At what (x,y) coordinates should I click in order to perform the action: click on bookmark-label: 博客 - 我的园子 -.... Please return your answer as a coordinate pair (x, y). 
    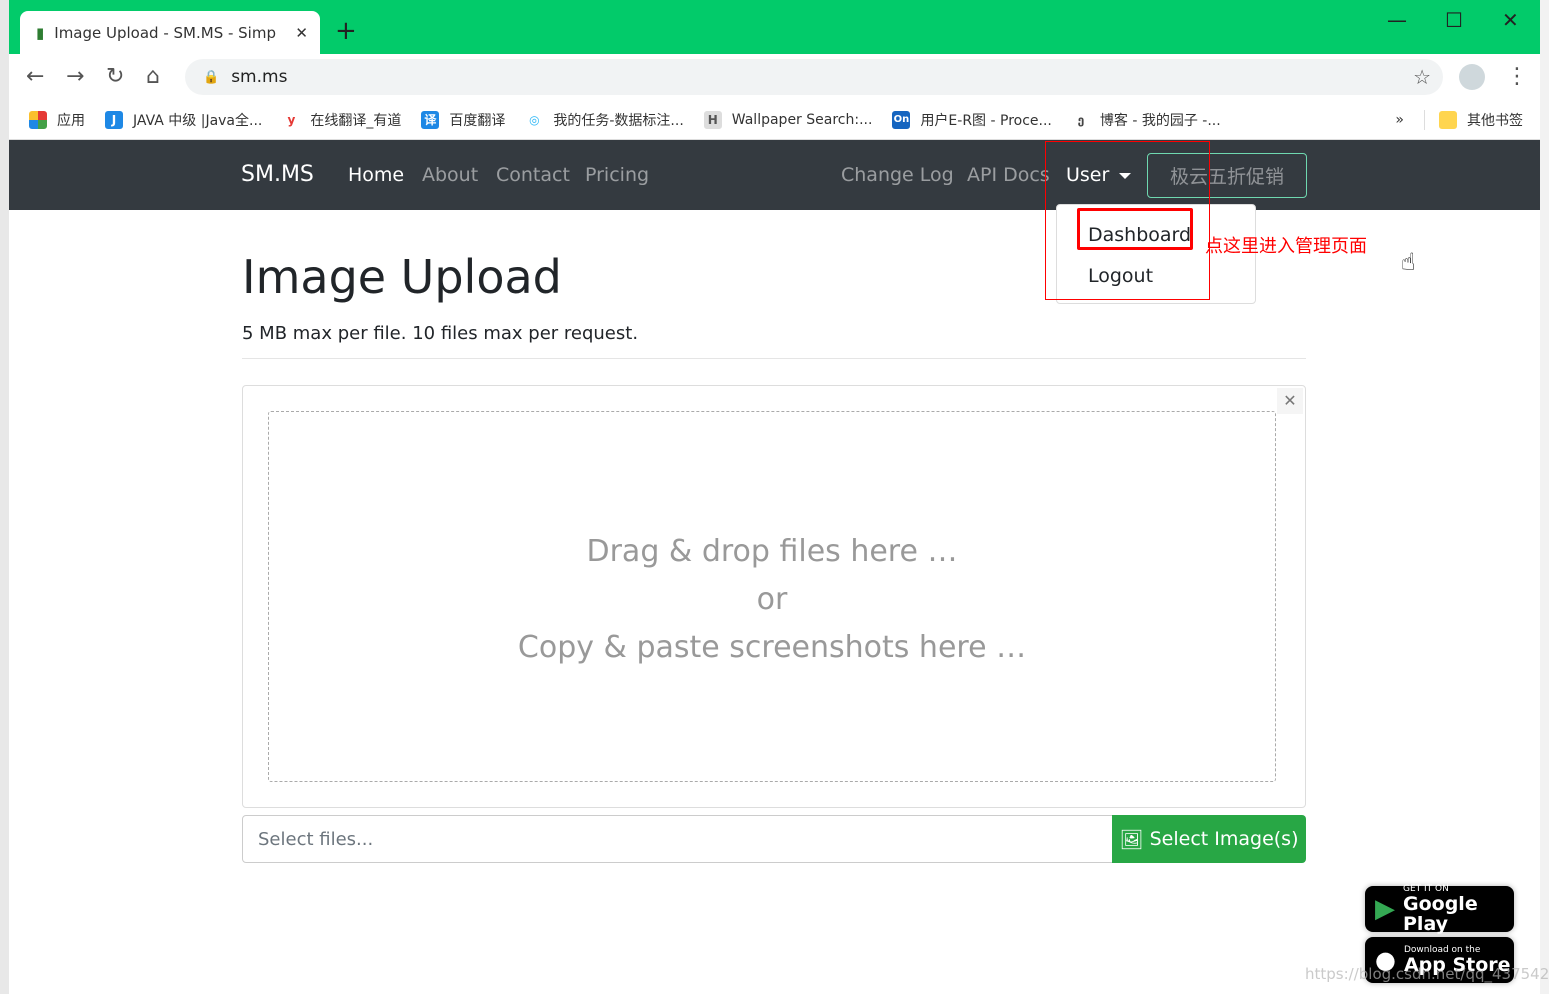
    Looking at the image, I should click on (1160, 120).